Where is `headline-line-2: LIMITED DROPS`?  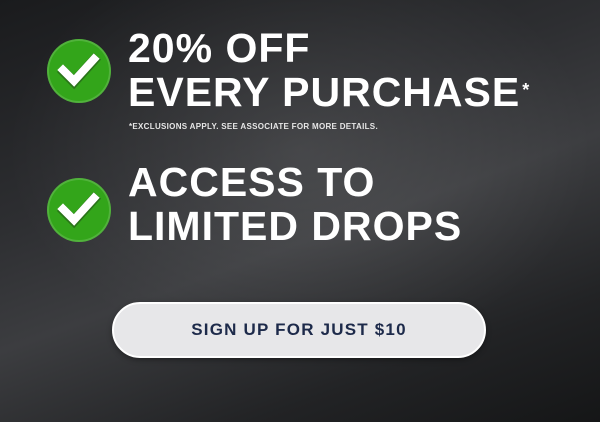
headline-line-2: LIMITED DROPS is located at coordinates (295, 226).